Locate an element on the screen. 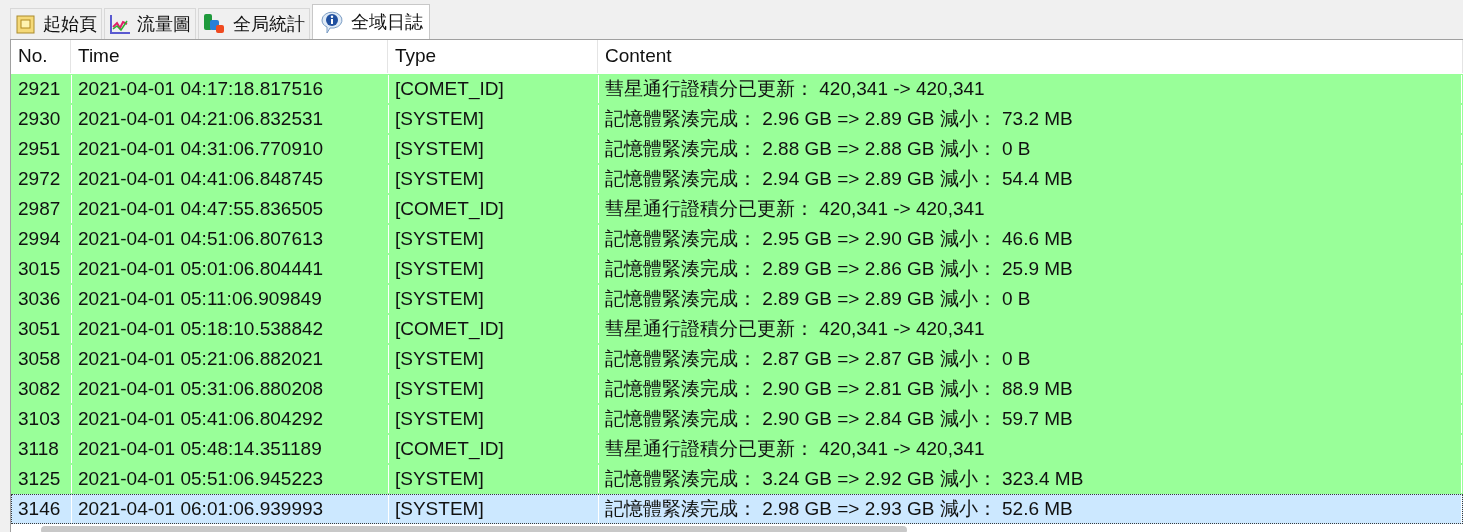 This screenshot has width=1463, height=532. table-row: 2972 2021-04-01 04:41:06.848745 [SYSTEM] 記憶體緊湊完成： 2.94 GB => 2.89 GB 減小： 54.4 MB is located at coordinates (737, 179).